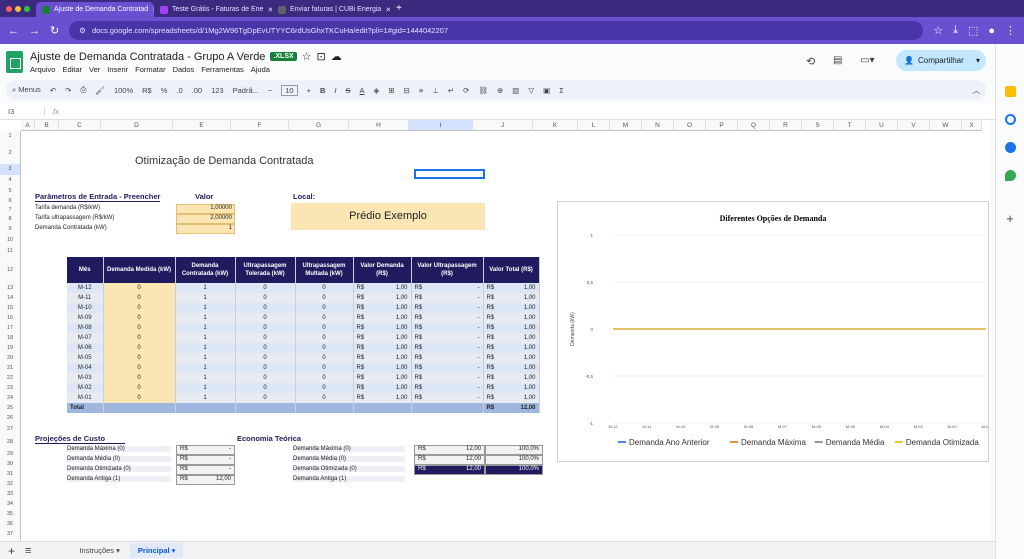 Image resolution: width=1024 pixels, height=559 pixels. Describe the element at coordinates (483, 90) in the screenshot. I see `link-icon: ⛓` at that location.